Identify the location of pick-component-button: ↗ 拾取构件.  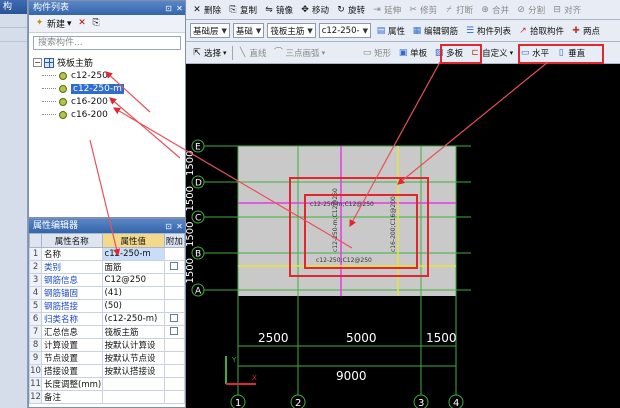
(541, 31).